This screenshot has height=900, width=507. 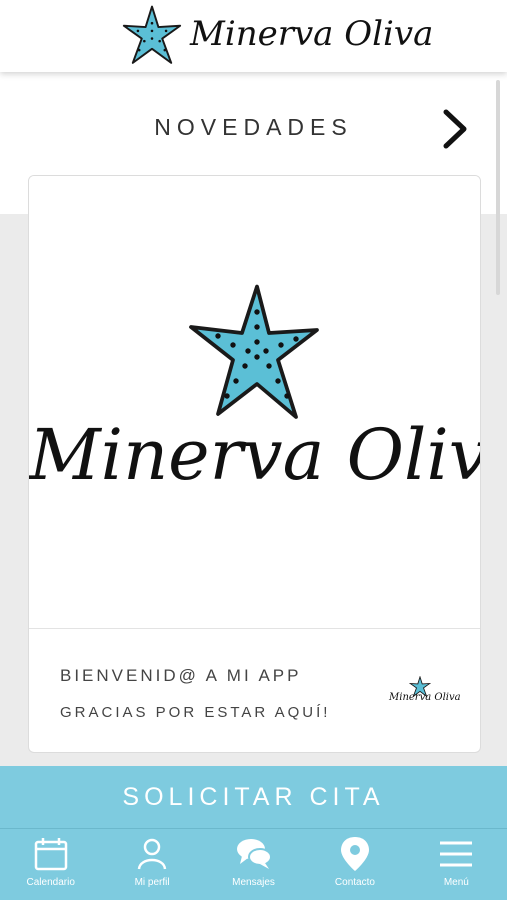 I want to click on user-icon, so click(x=152, y=854).